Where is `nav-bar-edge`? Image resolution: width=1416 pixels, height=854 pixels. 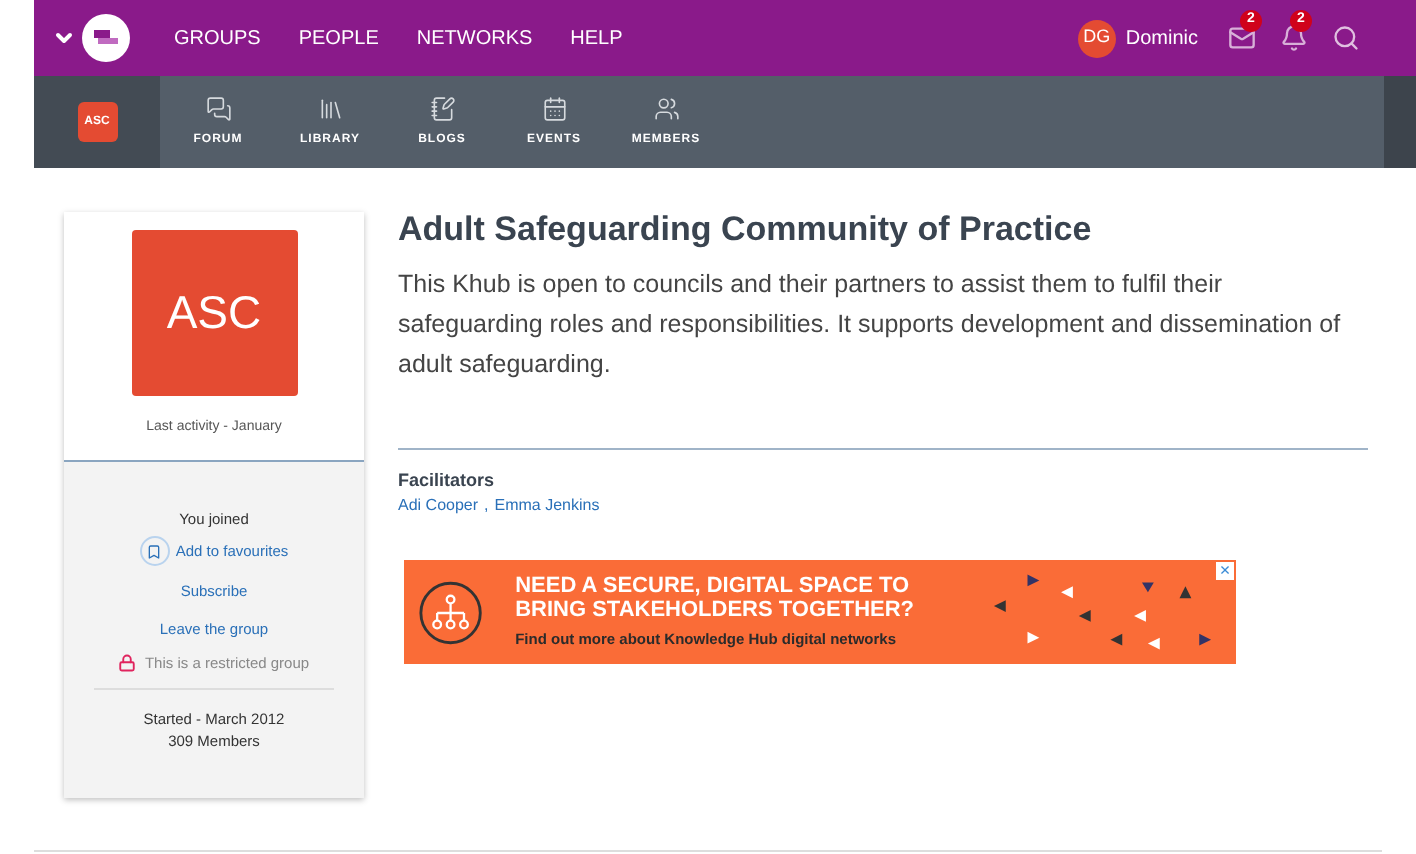 nav-bar-edge is located at coordinates (1400, 122).